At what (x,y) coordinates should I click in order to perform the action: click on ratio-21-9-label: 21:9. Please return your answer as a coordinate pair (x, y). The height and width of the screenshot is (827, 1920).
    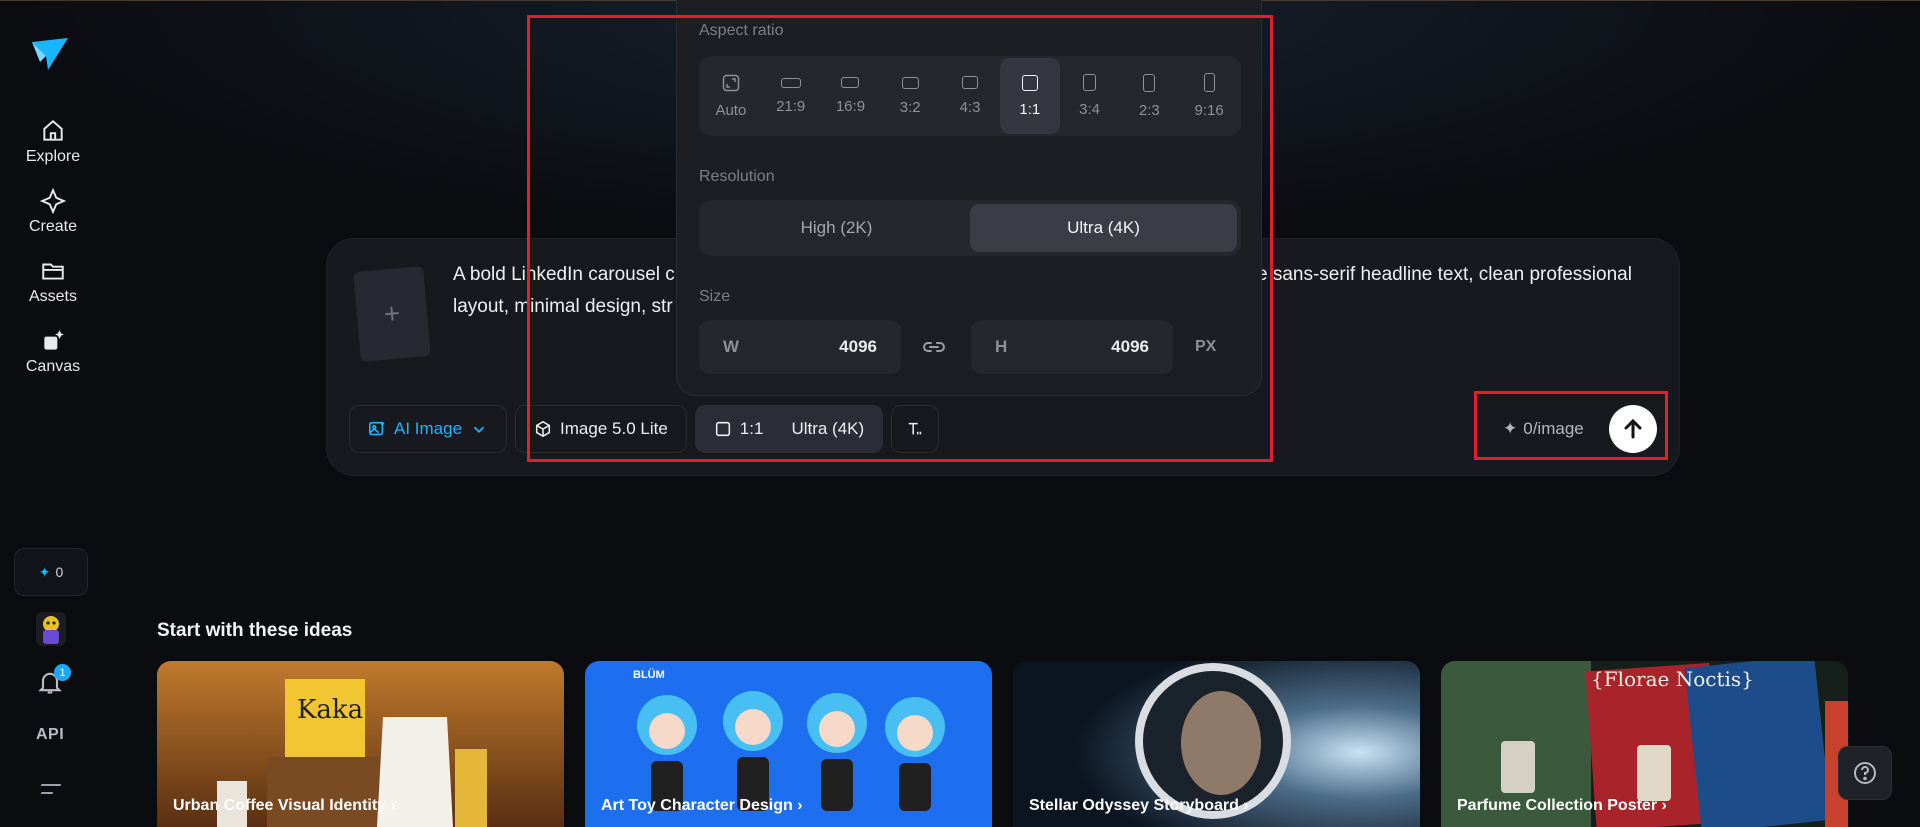
    Looking at the image, I should click on (791, 106).